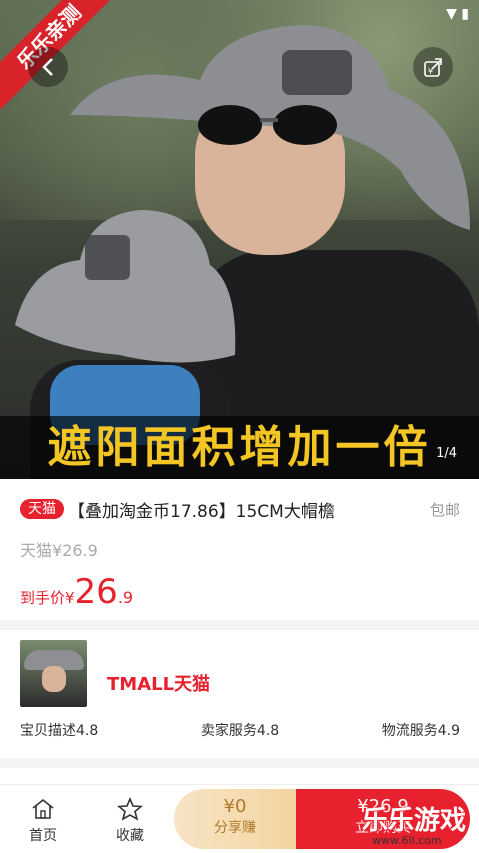  I want to click on share-button: ¥, so click(433, 67).